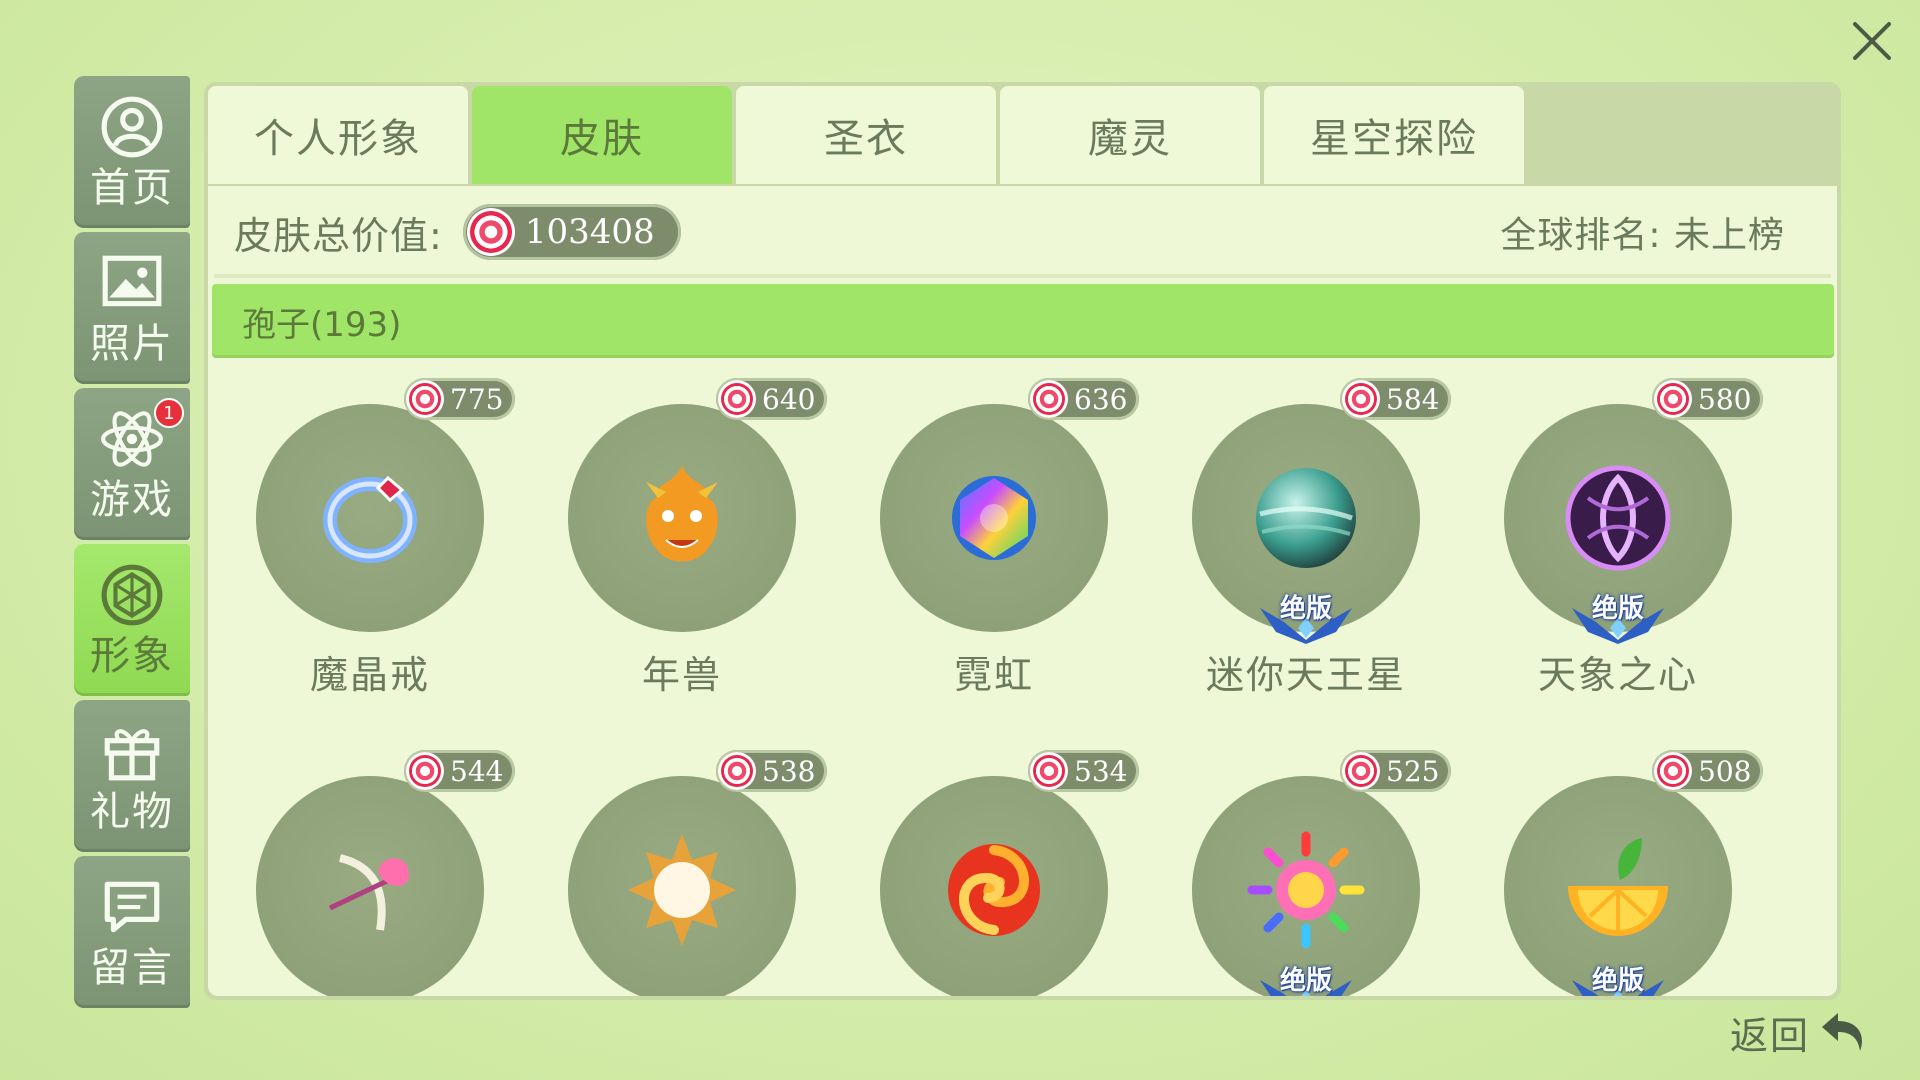 Image resolution: width=1920 pixels, height=1080 pixels. Describe the element at coordinates (477, 399) in the screenshot. I see `price-value: 775` at that location.